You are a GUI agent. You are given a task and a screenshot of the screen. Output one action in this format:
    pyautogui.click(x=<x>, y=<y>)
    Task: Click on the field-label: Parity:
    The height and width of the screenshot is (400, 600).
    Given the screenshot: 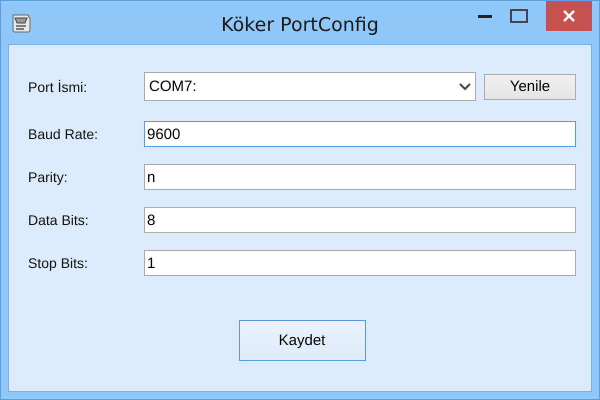 What is the action you would take?
    pyautogui.click(x=48, y=177)
    